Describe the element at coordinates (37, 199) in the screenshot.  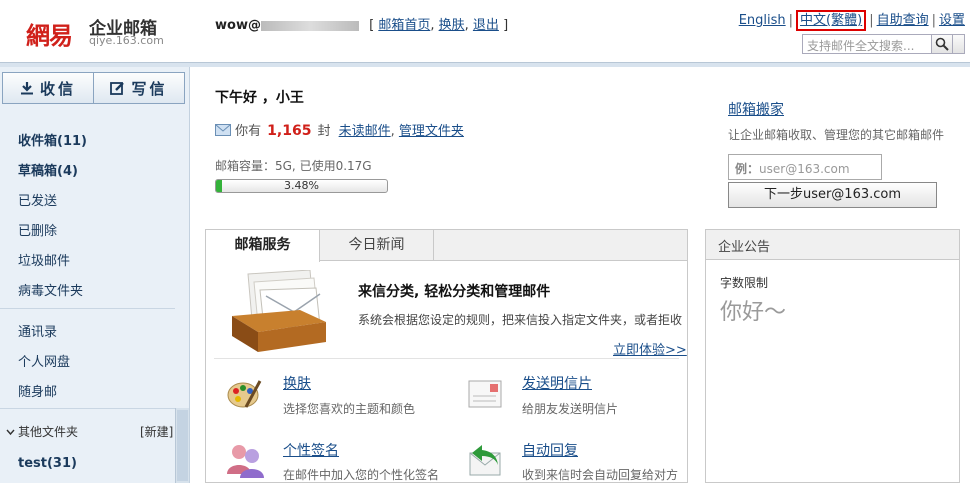
I see `sidebar-item-sent: 已发送` at that location.